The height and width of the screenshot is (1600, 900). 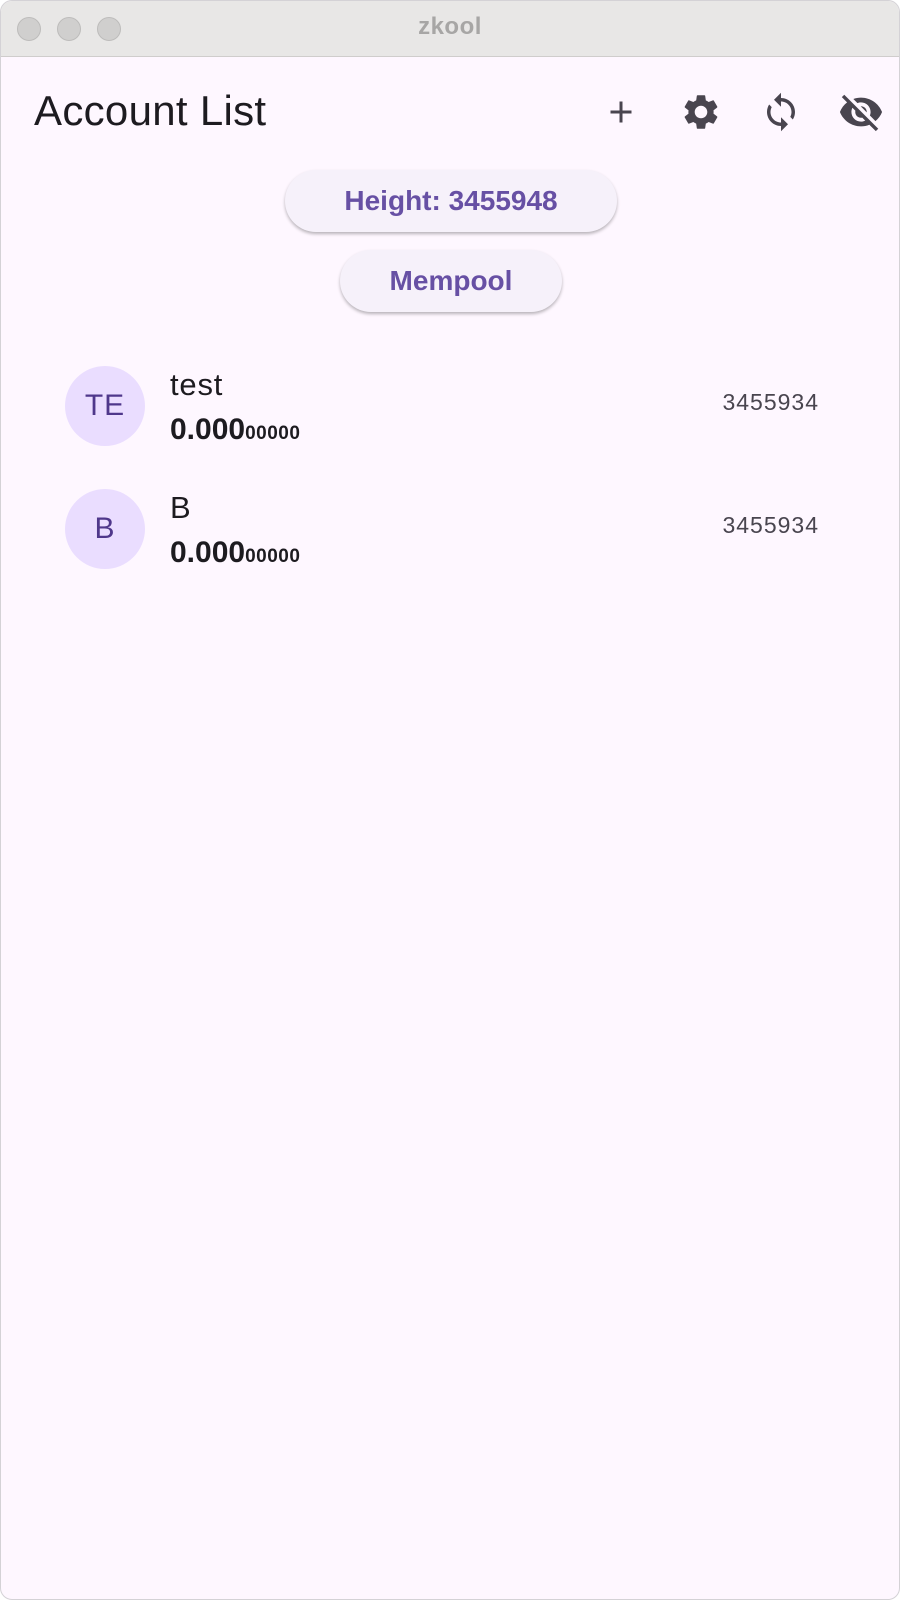 I want to click on settings-button, so click(x=701, y=112).